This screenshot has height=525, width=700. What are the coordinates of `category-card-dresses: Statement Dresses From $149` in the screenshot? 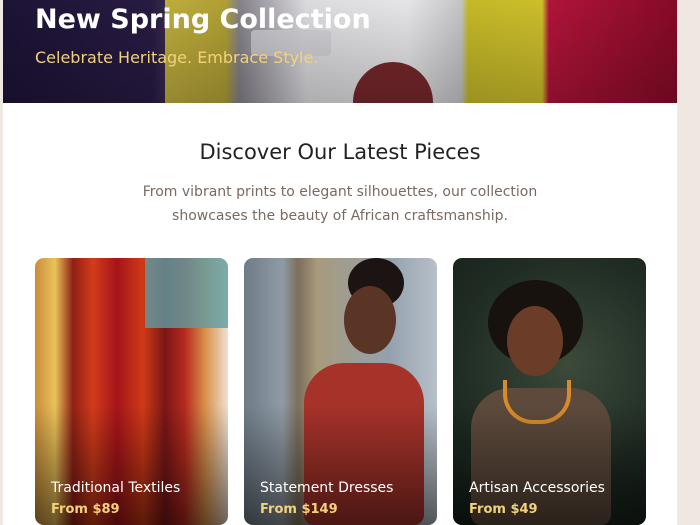 It's located at (340, 391).